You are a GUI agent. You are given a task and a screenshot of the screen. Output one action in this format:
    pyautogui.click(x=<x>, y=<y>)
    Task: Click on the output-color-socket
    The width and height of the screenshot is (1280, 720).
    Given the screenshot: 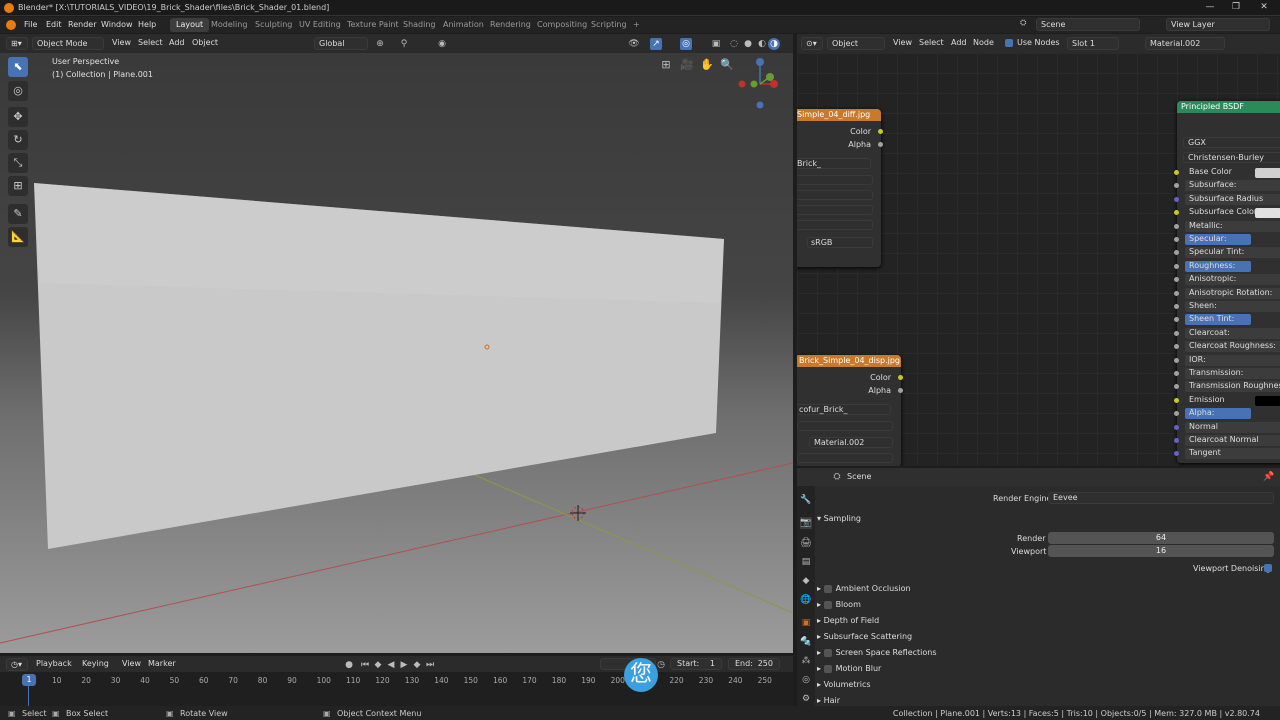 What is the action you would take?
    pyautogui.click(x=880, y=131)
    